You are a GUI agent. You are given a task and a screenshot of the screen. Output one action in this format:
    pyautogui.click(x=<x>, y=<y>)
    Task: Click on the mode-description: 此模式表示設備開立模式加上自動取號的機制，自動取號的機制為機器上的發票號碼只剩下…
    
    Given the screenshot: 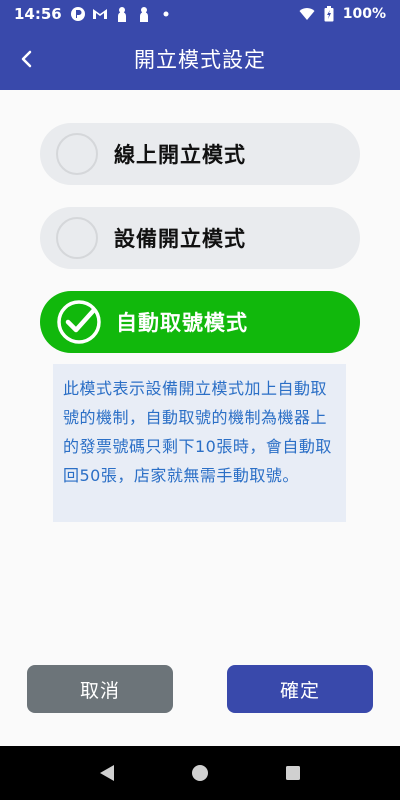 What is the action you would take?
    pyautogui.click(x=199, y=443)
    